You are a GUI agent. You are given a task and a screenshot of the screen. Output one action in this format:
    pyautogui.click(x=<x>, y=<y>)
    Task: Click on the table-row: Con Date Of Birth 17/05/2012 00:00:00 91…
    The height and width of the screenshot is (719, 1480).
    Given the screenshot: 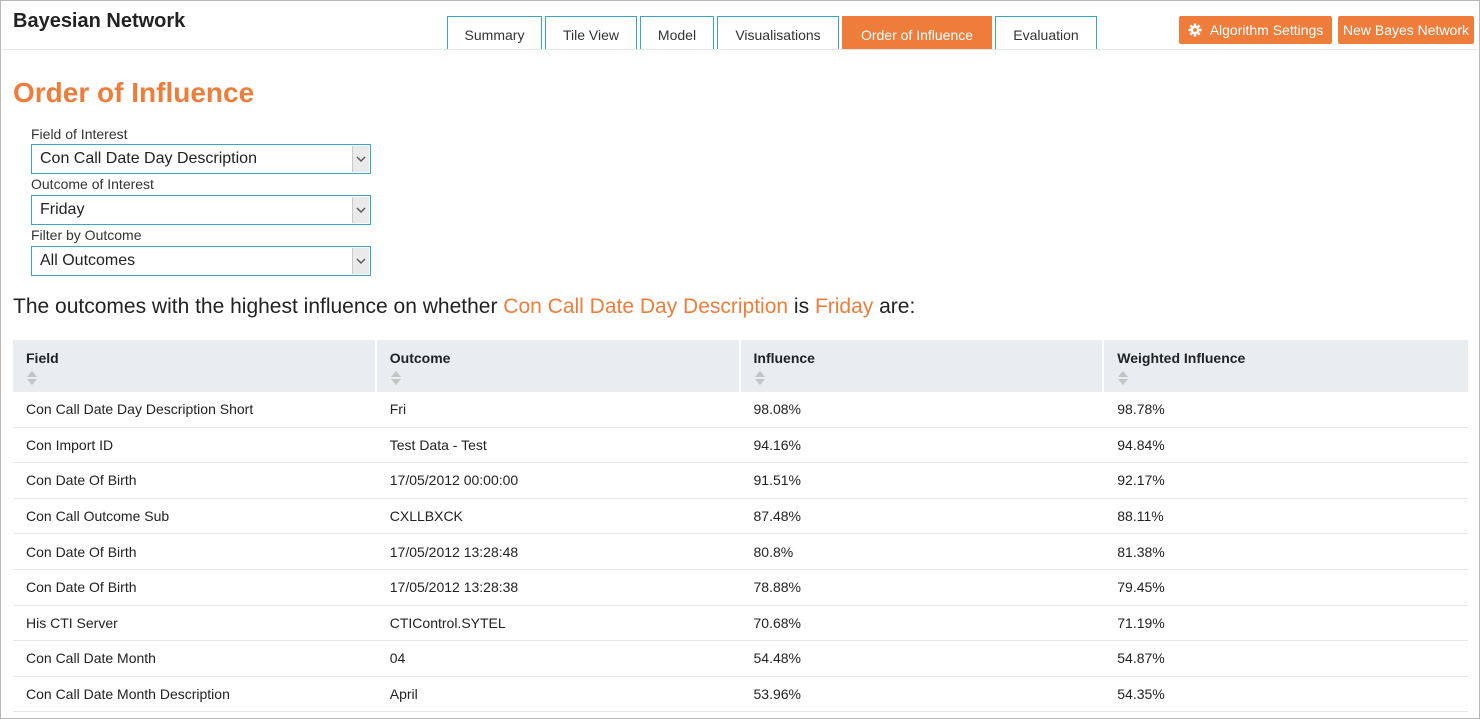 What is the action you would take?
    pyautogui.click(x=740, y=481)
    